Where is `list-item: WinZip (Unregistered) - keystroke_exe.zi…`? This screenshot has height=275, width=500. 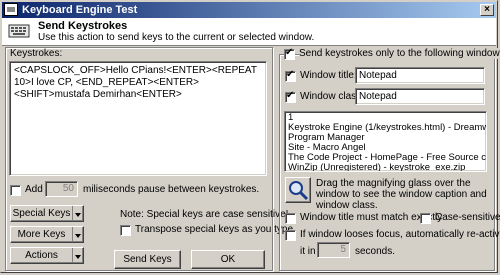
list-item: WinZip (Unregistered) - keystroke_exe.zi… is located at coordinates (385, 167).